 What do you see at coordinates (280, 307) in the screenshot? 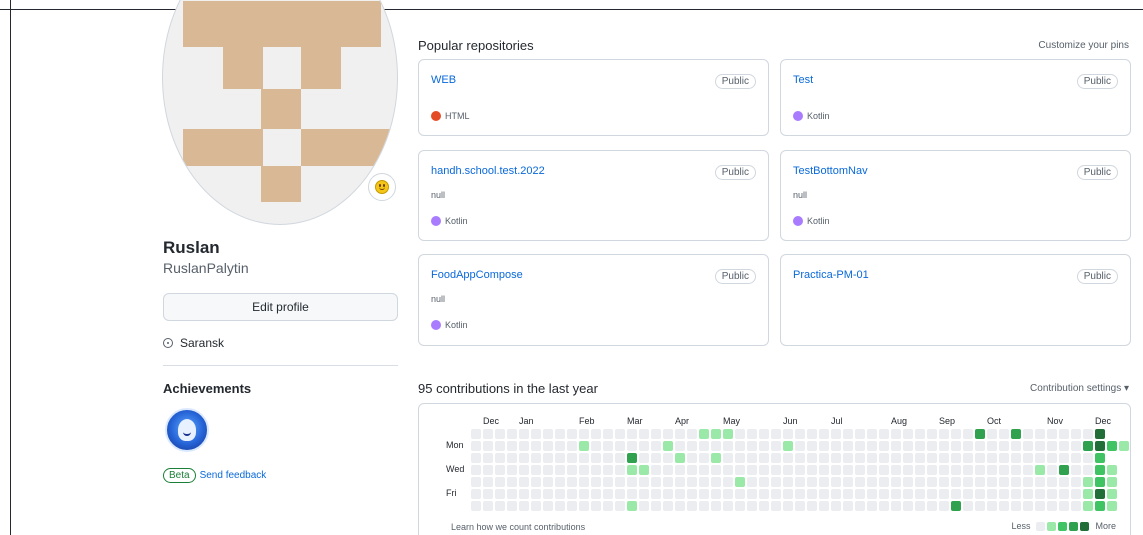
I see `edit-profile-button: Edit profile` at bounding box center [280, 307].